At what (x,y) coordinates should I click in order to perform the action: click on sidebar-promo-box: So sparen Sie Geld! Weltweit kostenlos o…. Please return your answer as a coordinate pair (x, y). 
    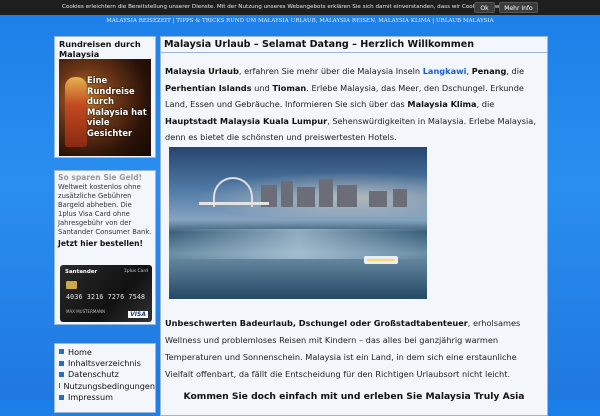
    Looking at the image, I should click on (105, 247).